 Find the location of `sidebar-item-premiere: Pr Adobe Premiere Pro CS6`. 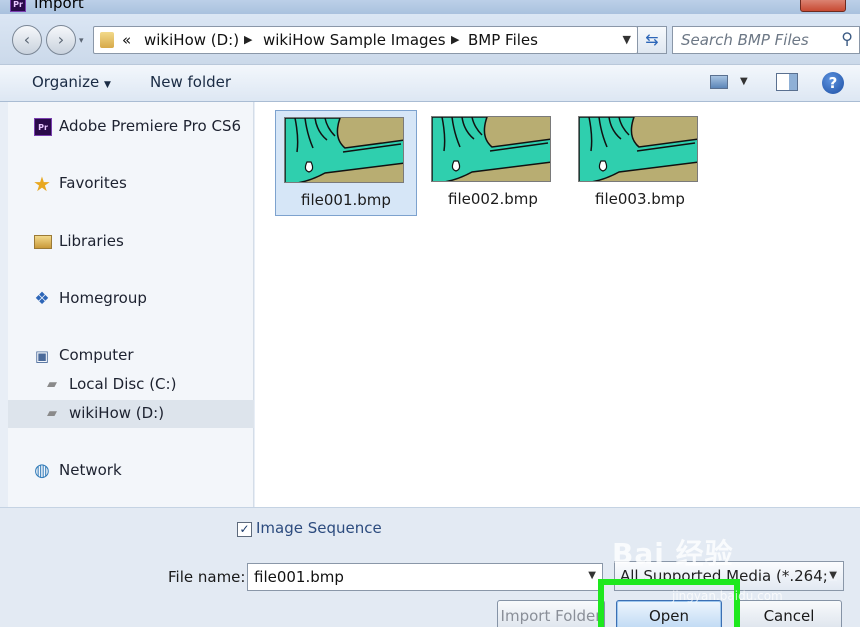

sidebar-item-premiere: Pr Adobe Premiere Pro CS6 is located at coordinates (131, 127).